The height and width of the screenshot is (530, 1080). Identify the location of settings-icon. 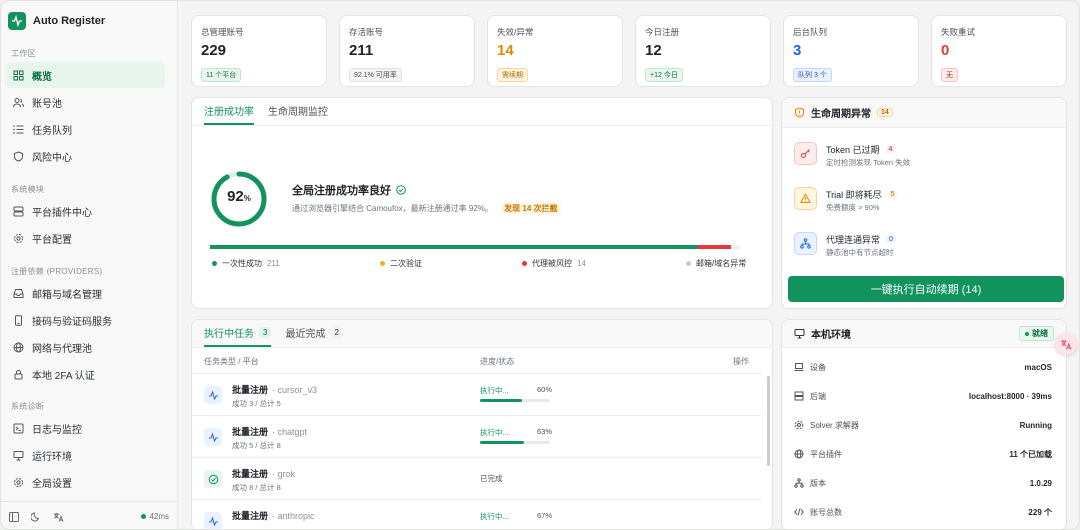
(18, 482).